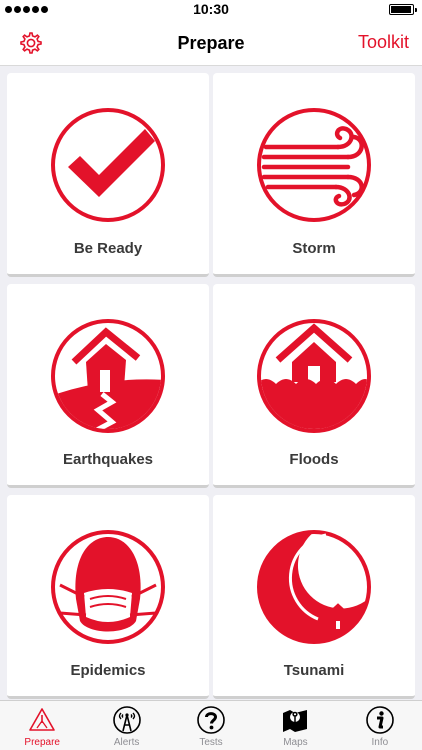 Image resolution: width=422 pixels, height=750 pixels. I want to click on mask-head-icon, so click(108, 587).